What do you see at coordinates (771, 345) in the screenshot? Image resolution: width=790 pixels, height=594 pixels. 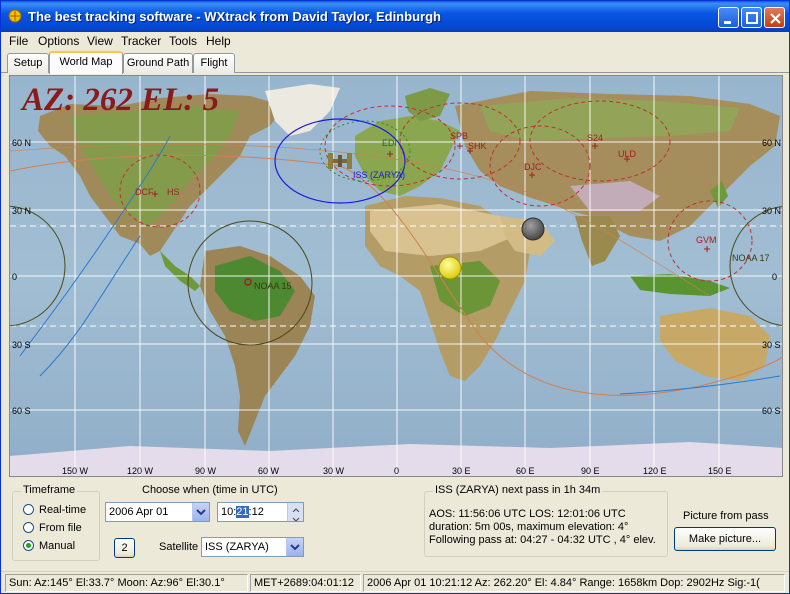 I see `lat-label-30s-right: 30 S` at bounding box center [771, 345].